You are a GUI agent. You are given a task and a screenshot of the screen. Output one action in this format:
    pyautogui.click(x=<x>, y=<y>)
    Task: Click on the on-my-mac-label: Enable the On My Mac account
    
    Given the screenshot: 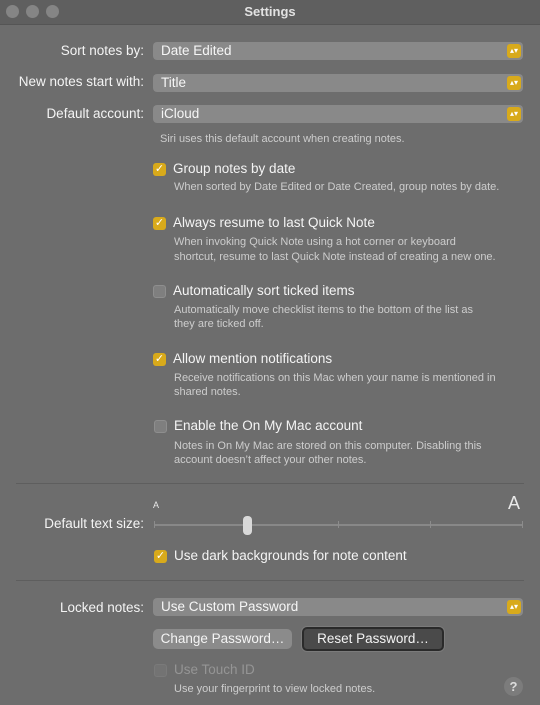 What is the action you would take?
    pyautogui.click(x=268, y=425)
    